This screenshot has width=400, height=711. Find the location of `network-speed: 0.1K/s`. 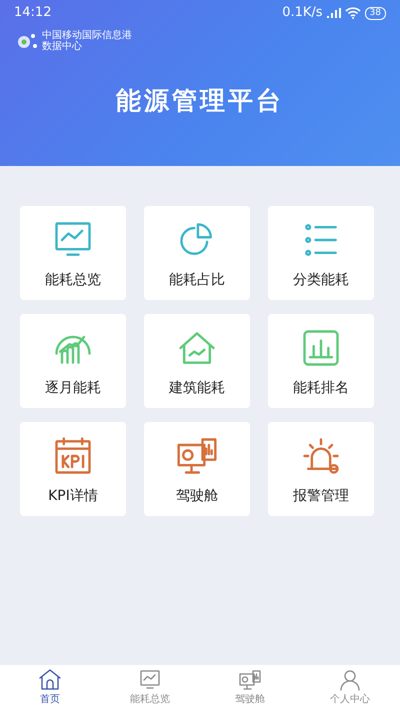

network-speed: 0.1K/s is located at coordinates (302, 13).